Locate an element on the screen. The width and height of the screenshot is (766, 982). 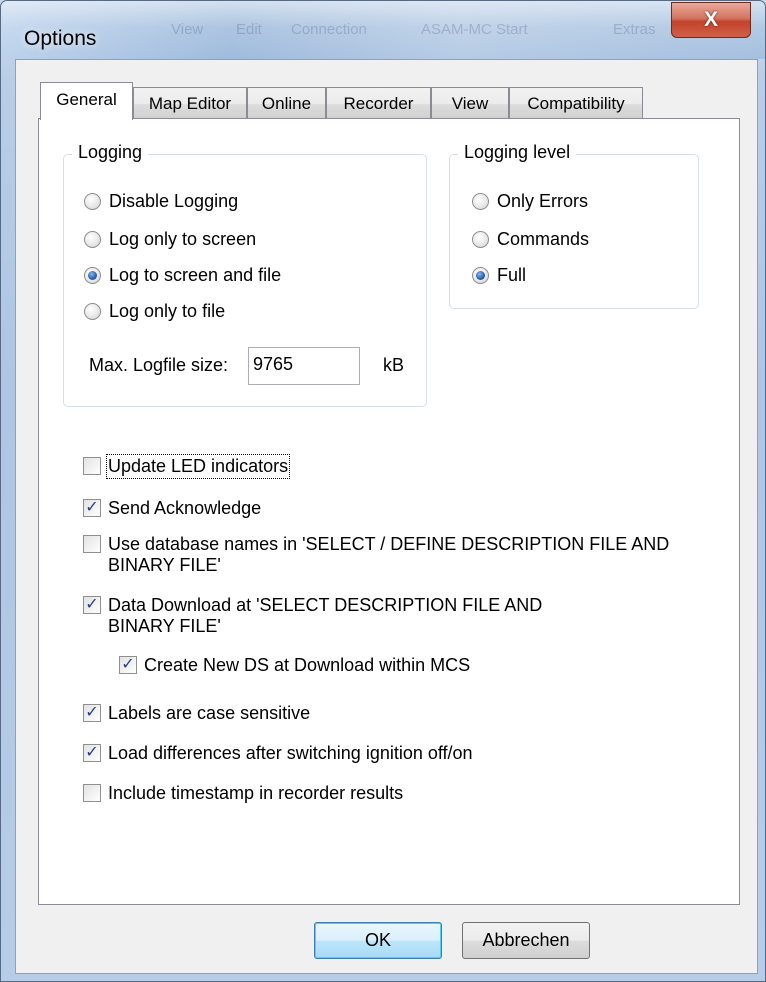
tab-map-editor: Map Editor is located at coordinates (190, 103).